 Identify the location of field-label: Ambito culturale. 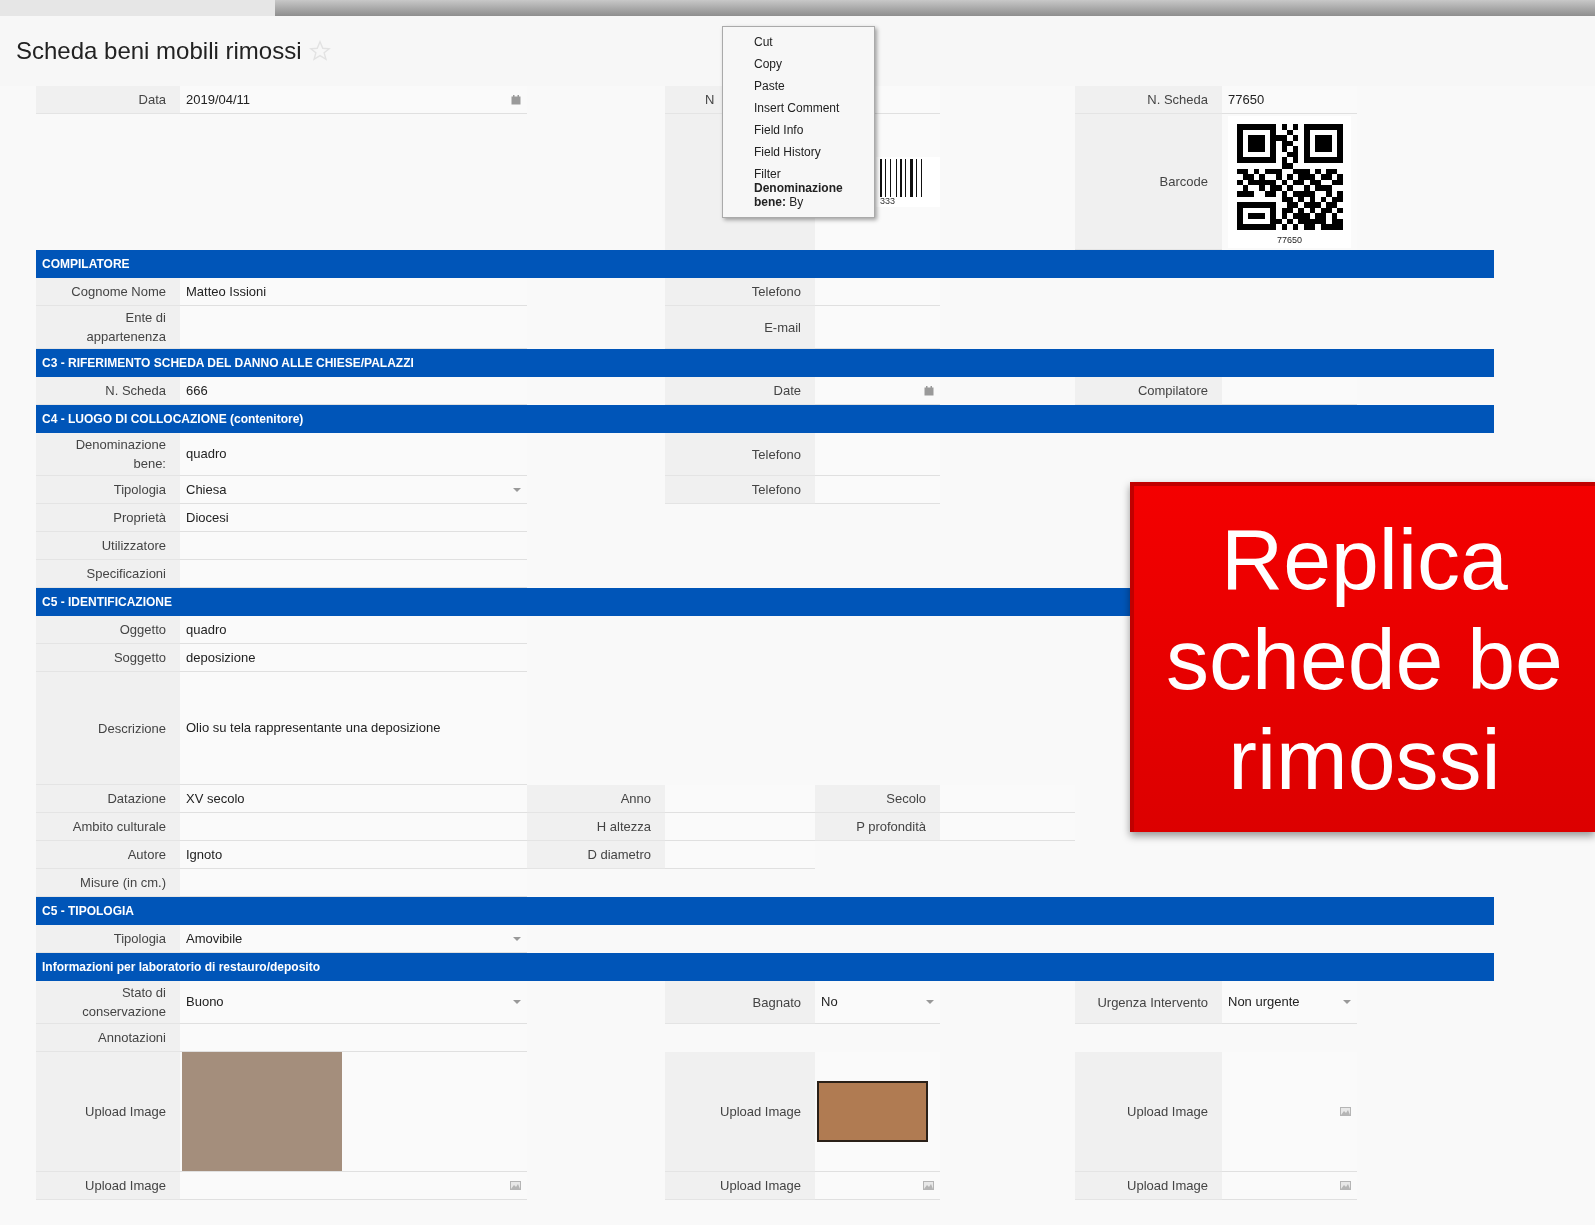
(119, 827).